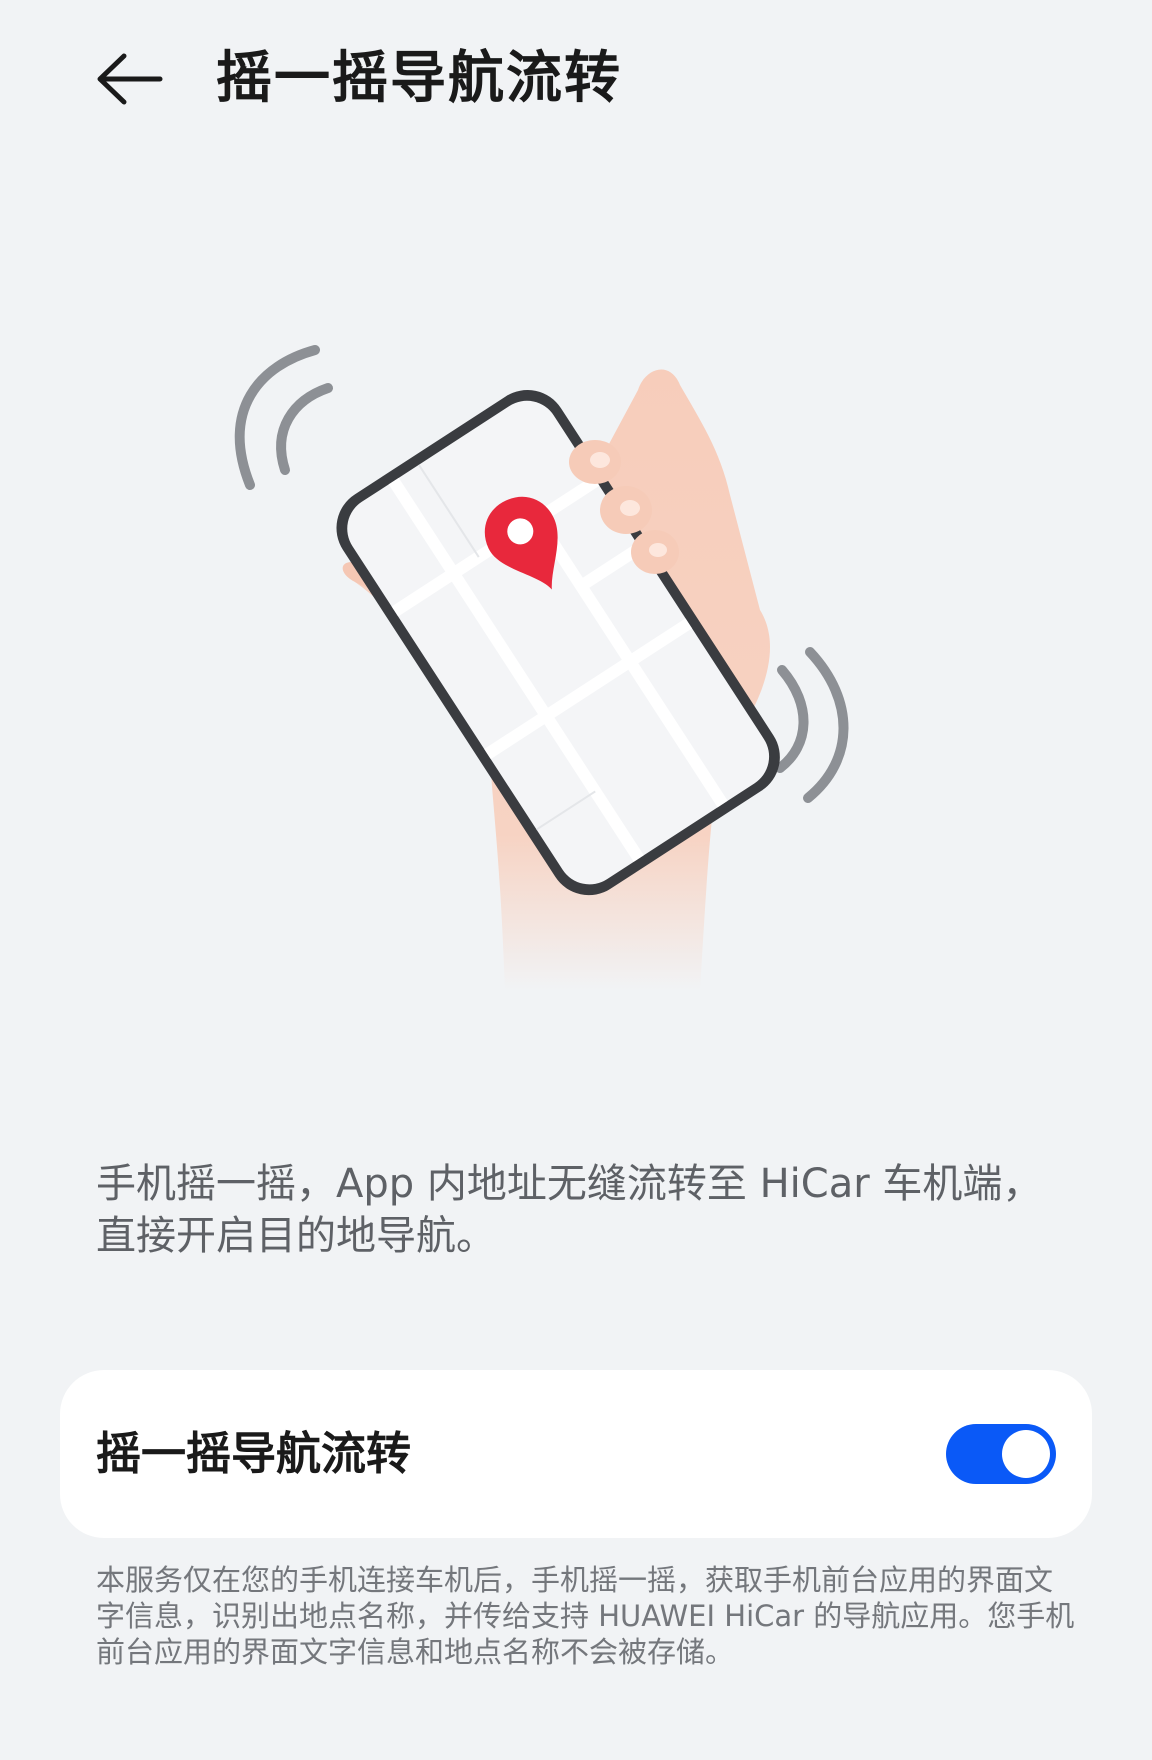 Image resolution: width=1152 pixels, height=1760 pixels. I want to click on shake-navigation-toggle, so click(1001, 1454).